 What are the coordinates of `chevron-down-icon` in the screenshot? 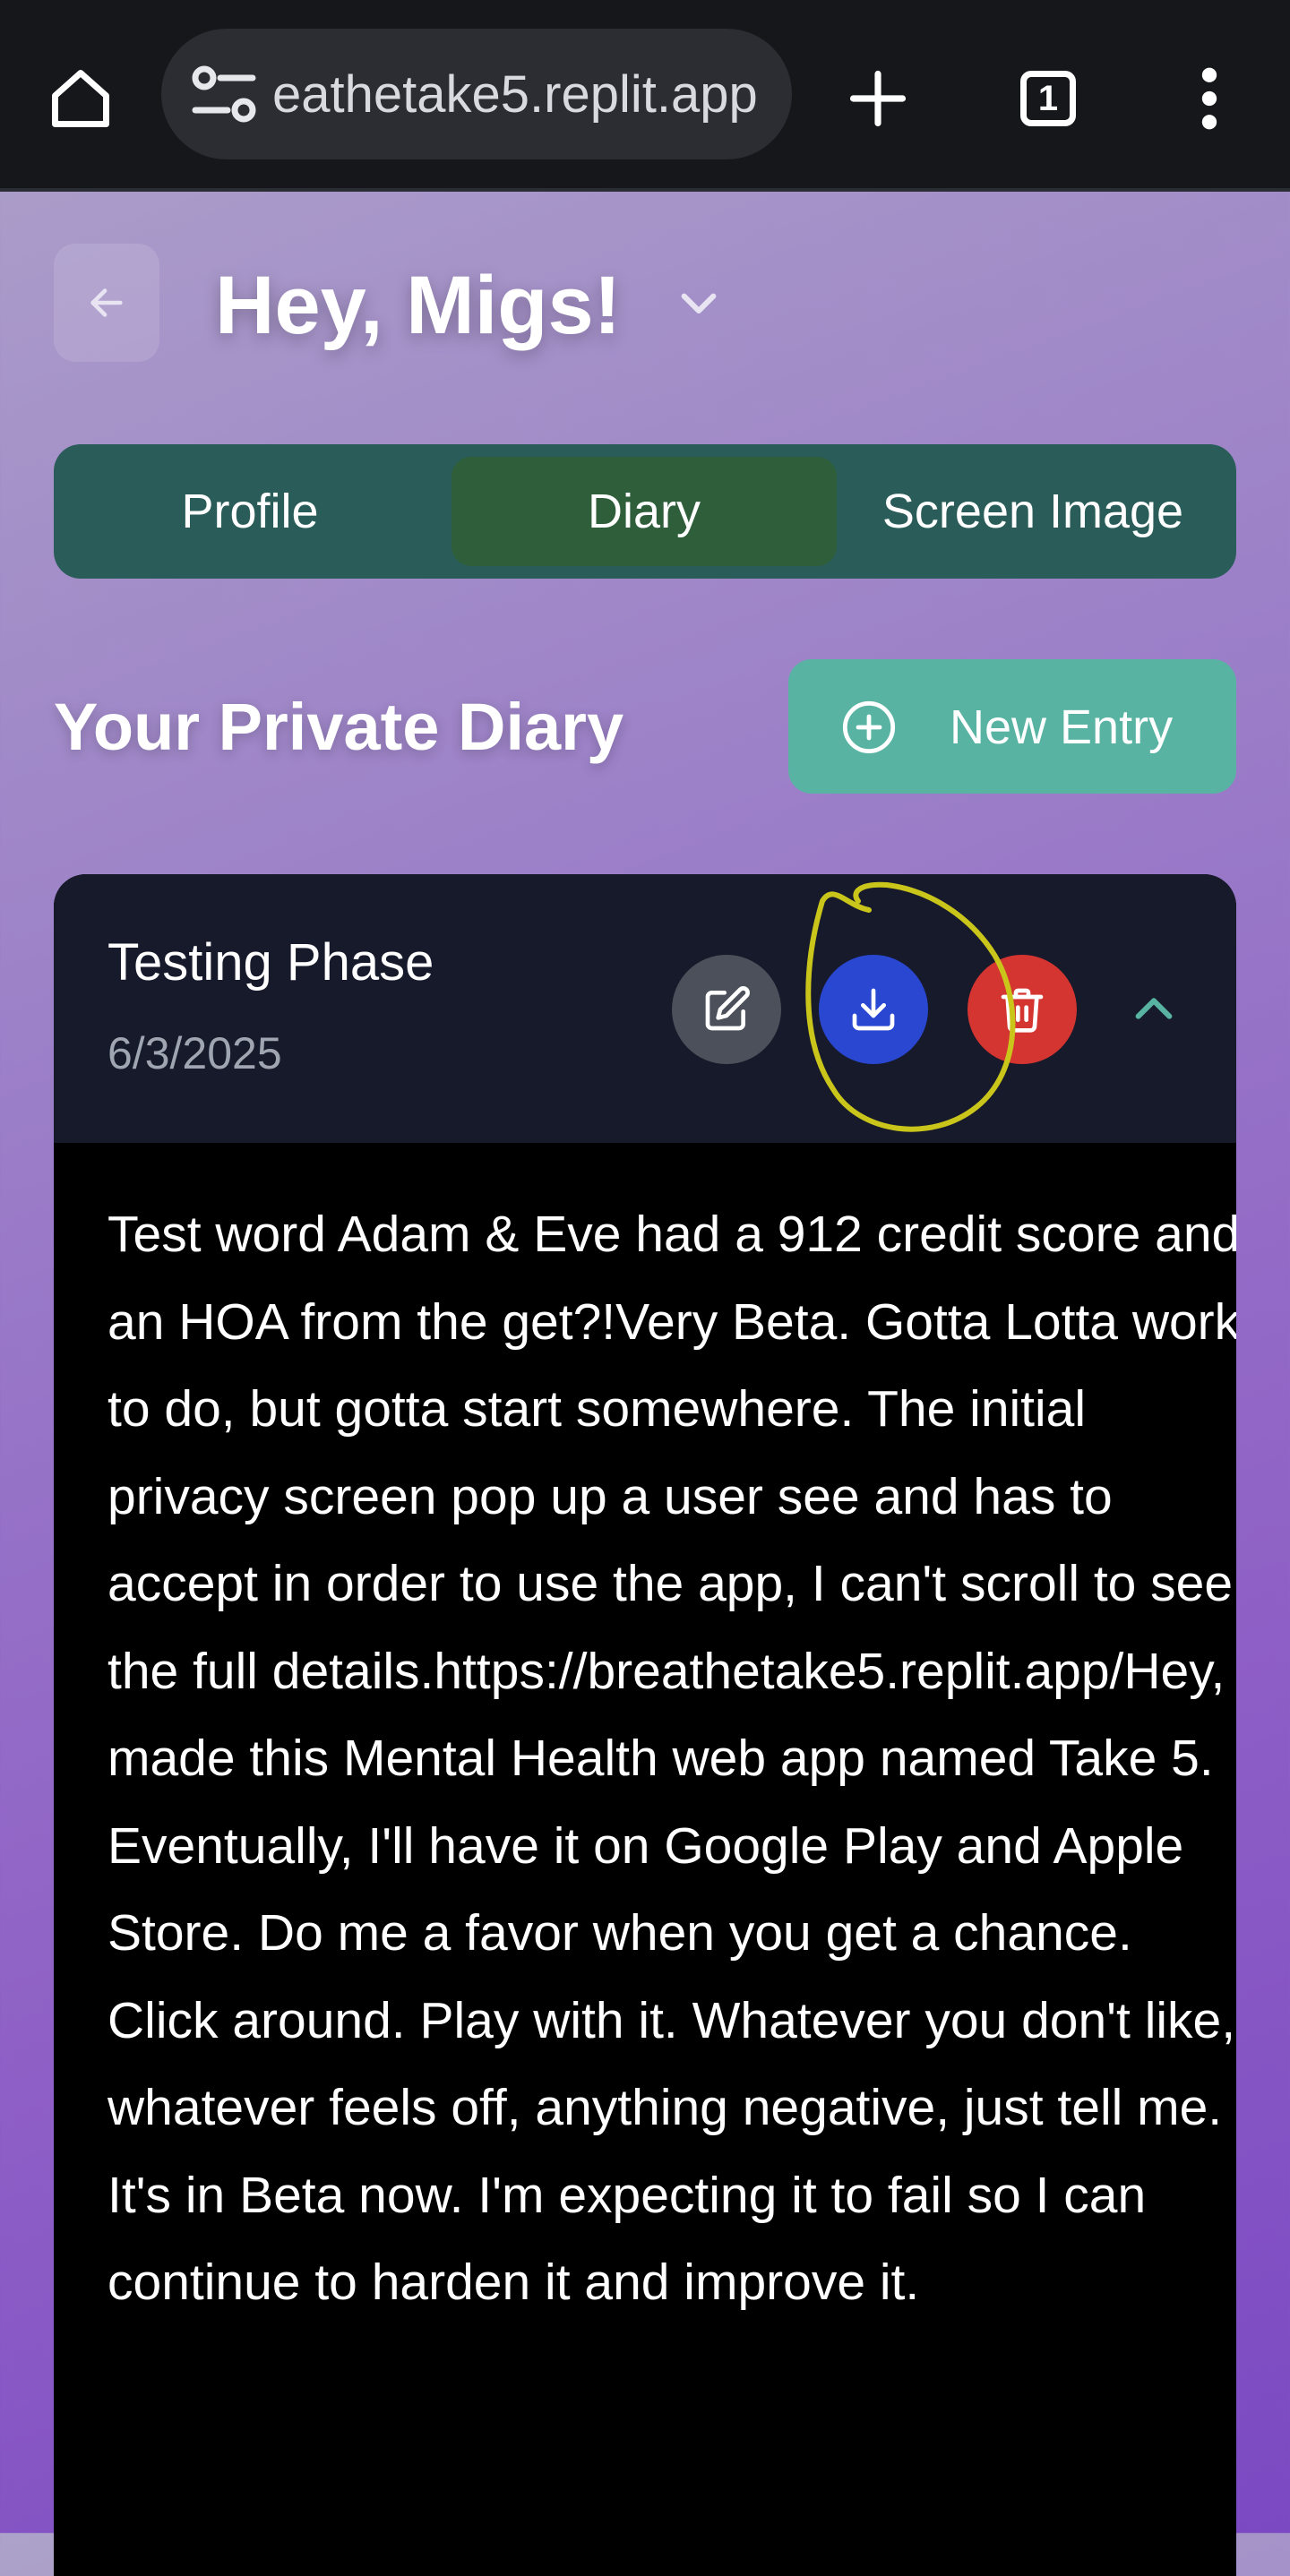 It's located at (699, 304).